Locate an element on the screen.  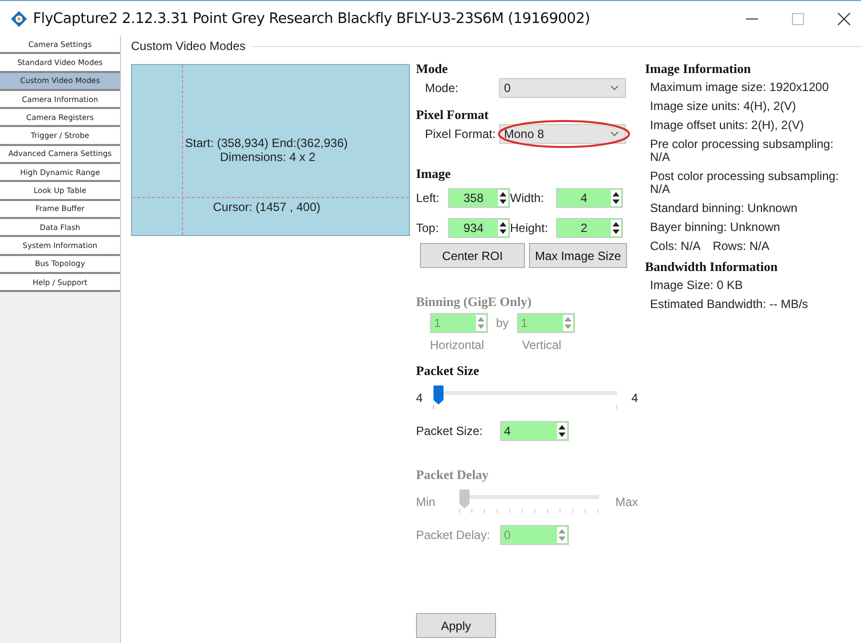
field-label: Packet Delay: is located at coordinates (454, 535).